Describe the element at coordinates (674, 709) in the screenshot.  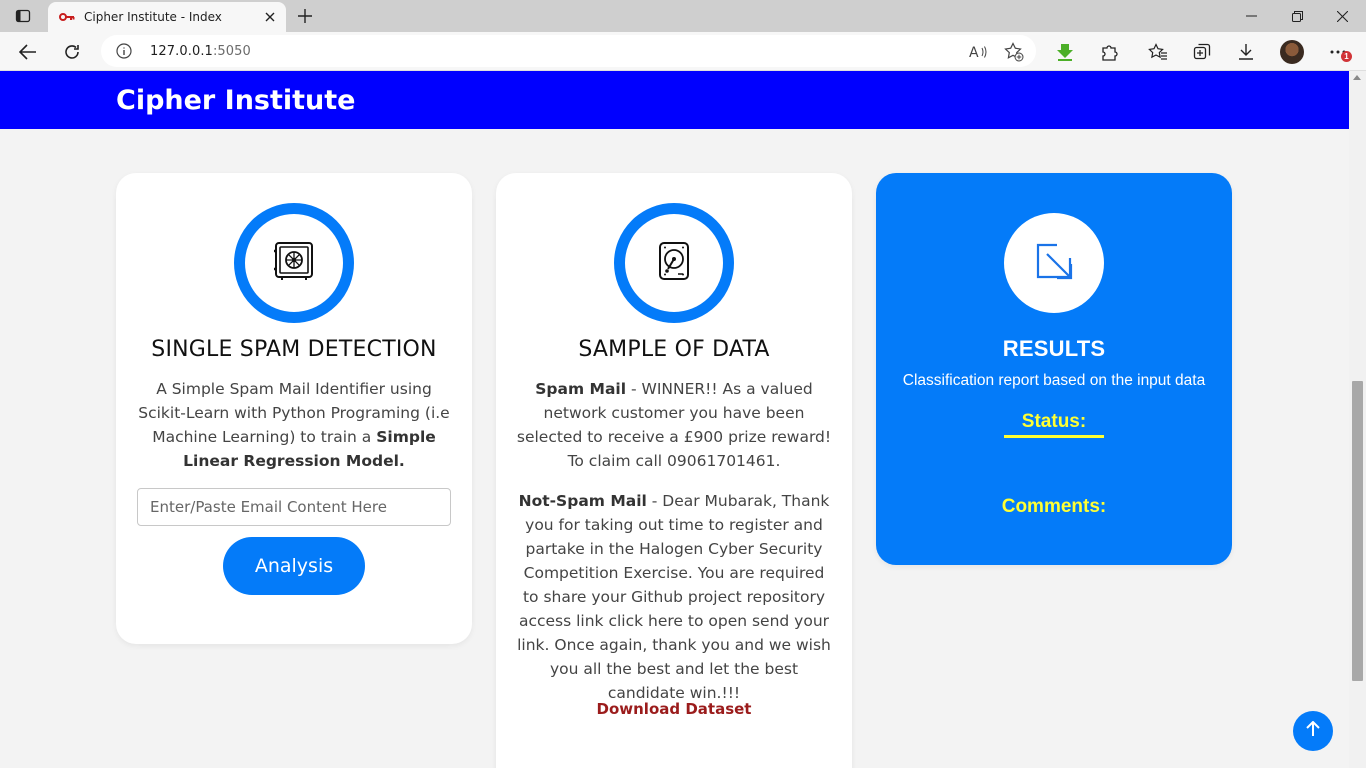
I see `download-dataset-link: Download Dataset` at that location.